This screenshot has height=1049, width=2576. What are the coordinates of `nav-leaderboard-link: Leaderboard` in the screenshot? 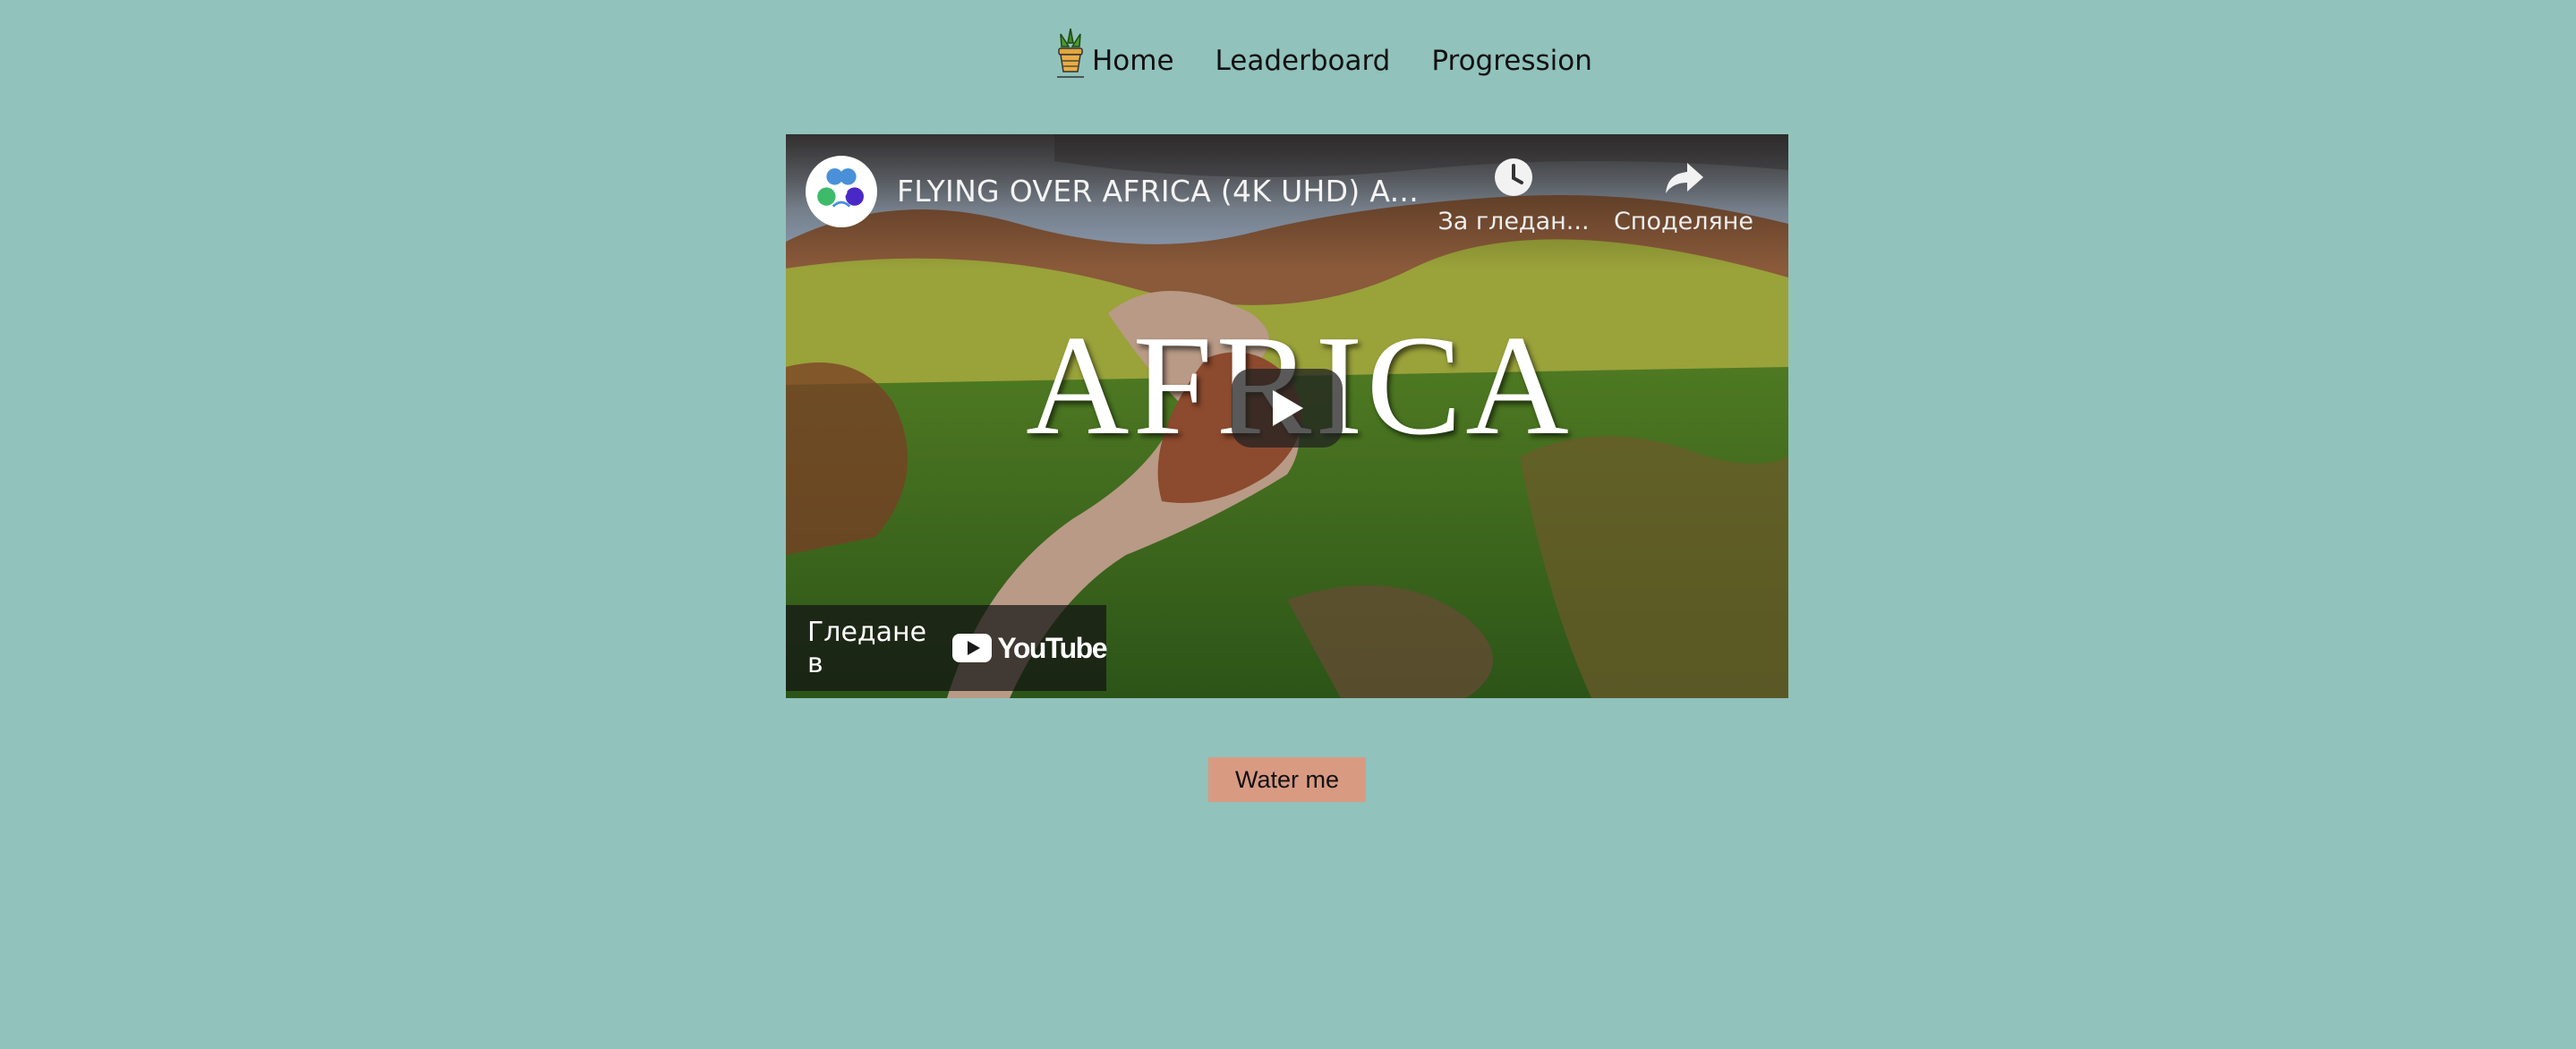 It's located at (1303, 62).